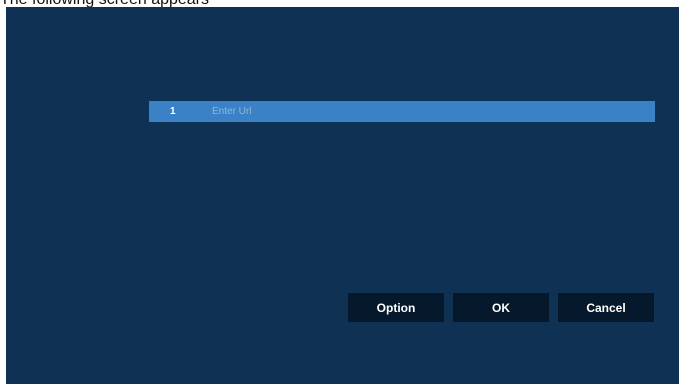 The image size is (681, 385). Describe the element at coordinates (232, 111) in the screenshot. I see `url-input-placeholder: Enter Url` at that location.